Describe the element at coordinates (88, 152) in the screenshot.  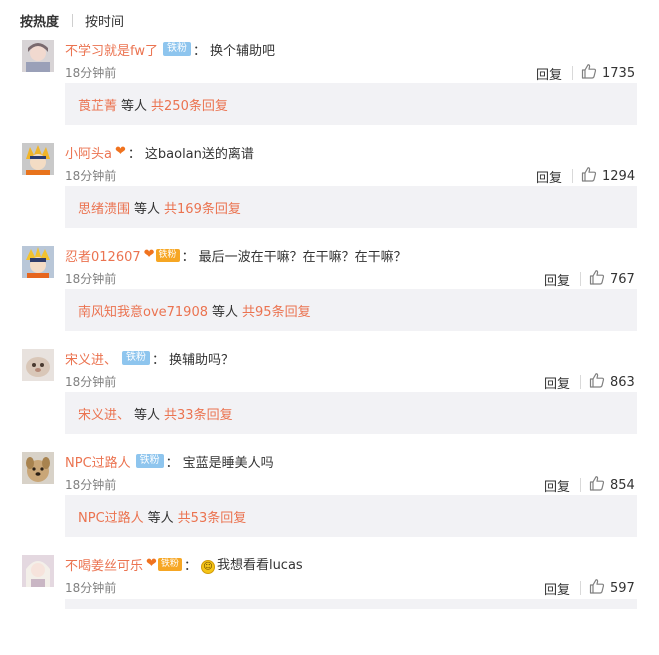
I see `comment-username: 小阿头a` at that location.